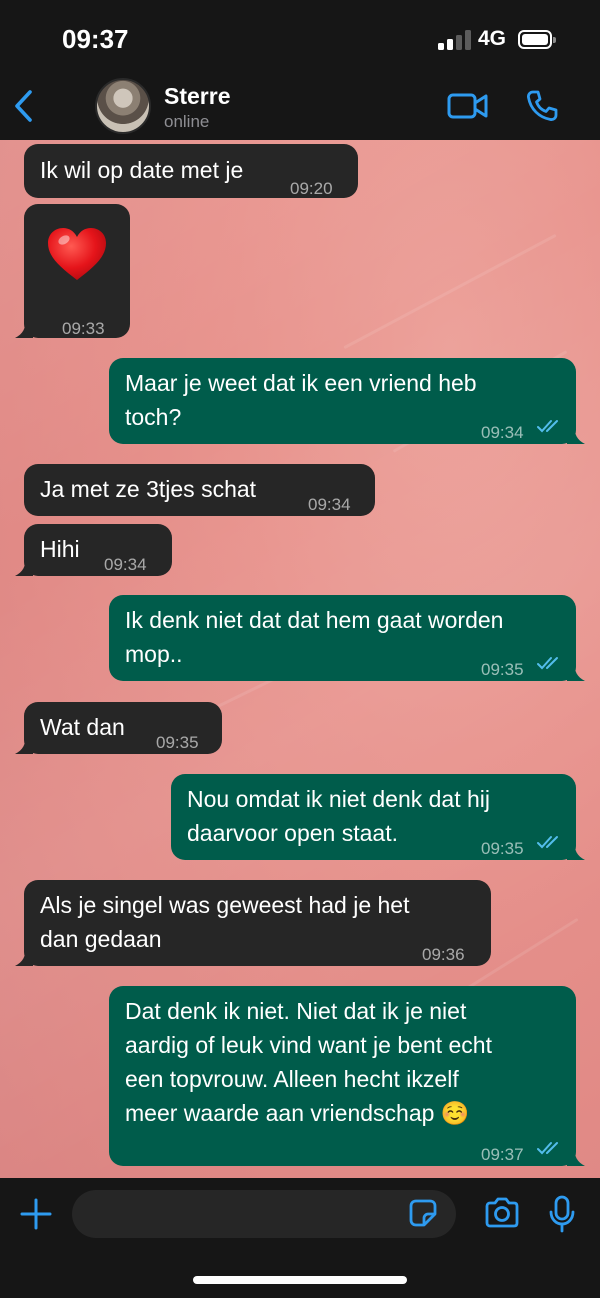 The width and height of the screenshot is (600, 1298). I want to click on wallpaper-streak, so click(450, 291).